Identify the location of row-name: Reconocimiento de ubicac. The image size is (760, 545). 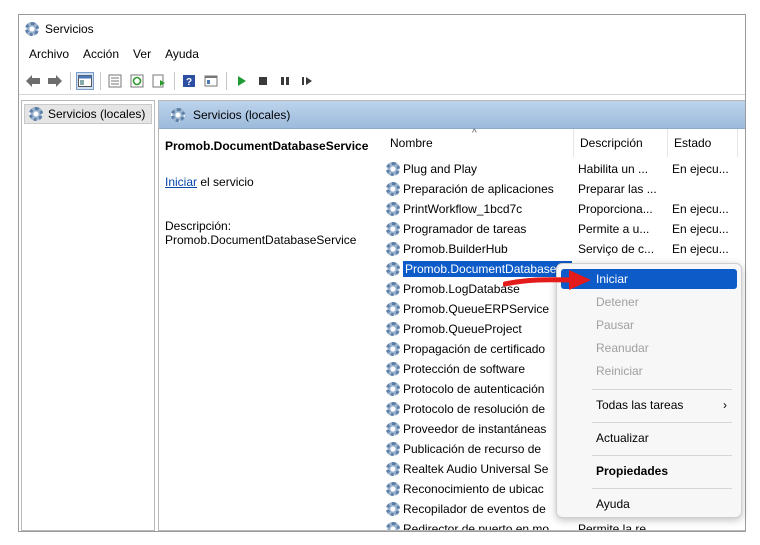
(473, 489).